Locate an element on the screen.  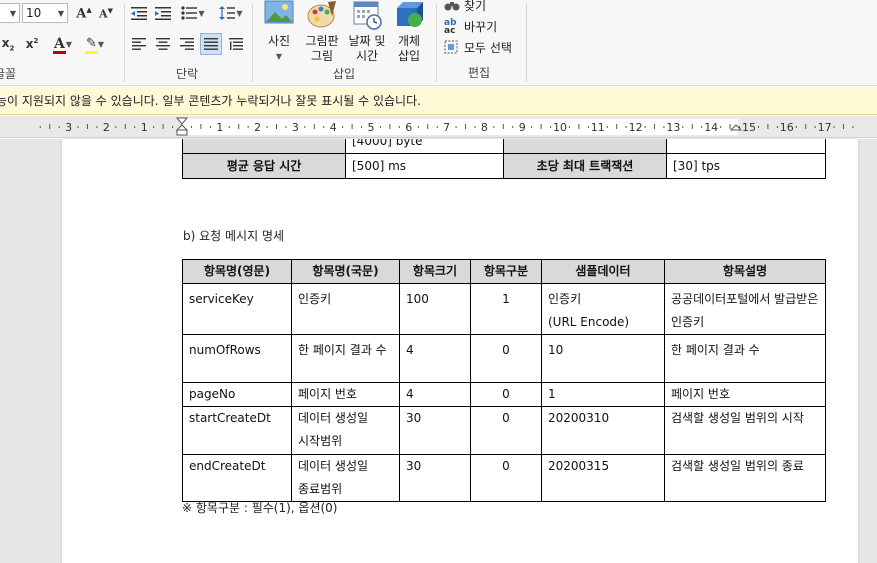
ruler-scale: 3 2 1 1 2 3 4 5 6 7 8 9 10 11 12 13 14 15 16 17 is located at coordinates (446, 126).